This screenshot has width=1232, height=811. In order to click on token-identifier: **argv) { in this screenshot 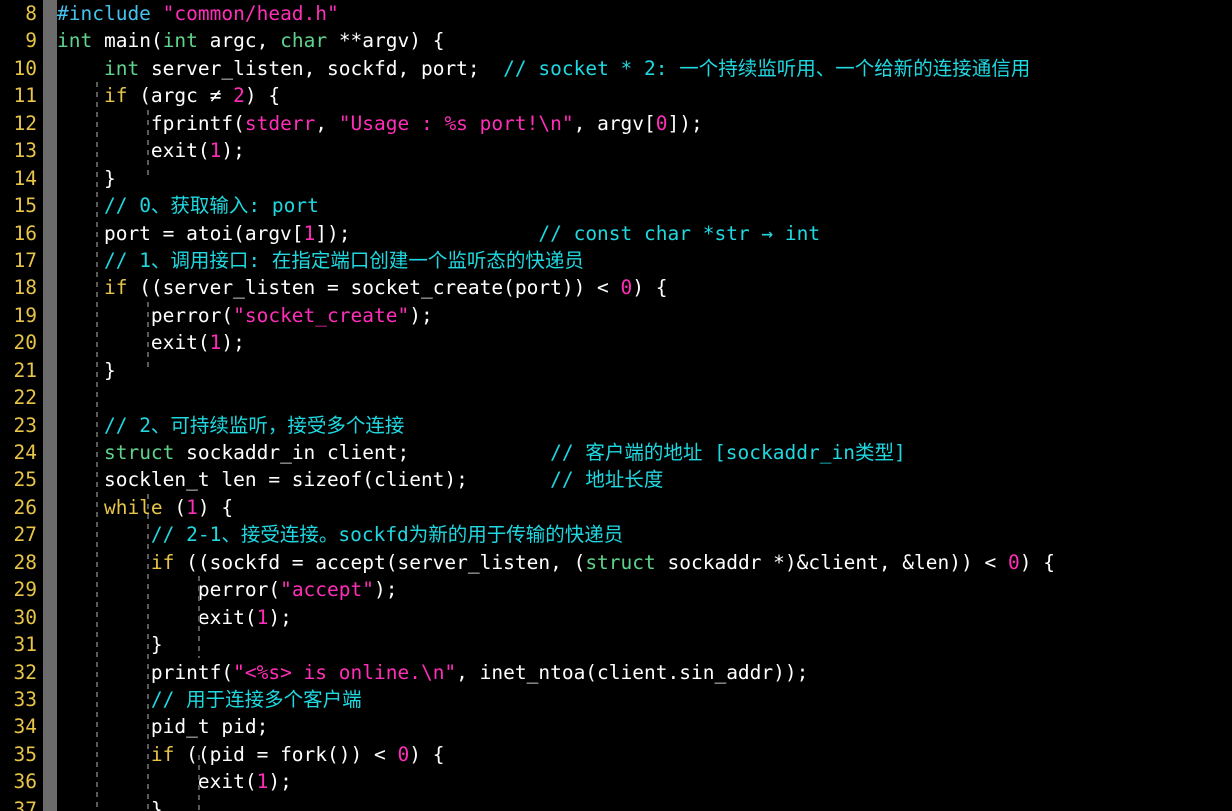, I will do `click(386, 41)`.